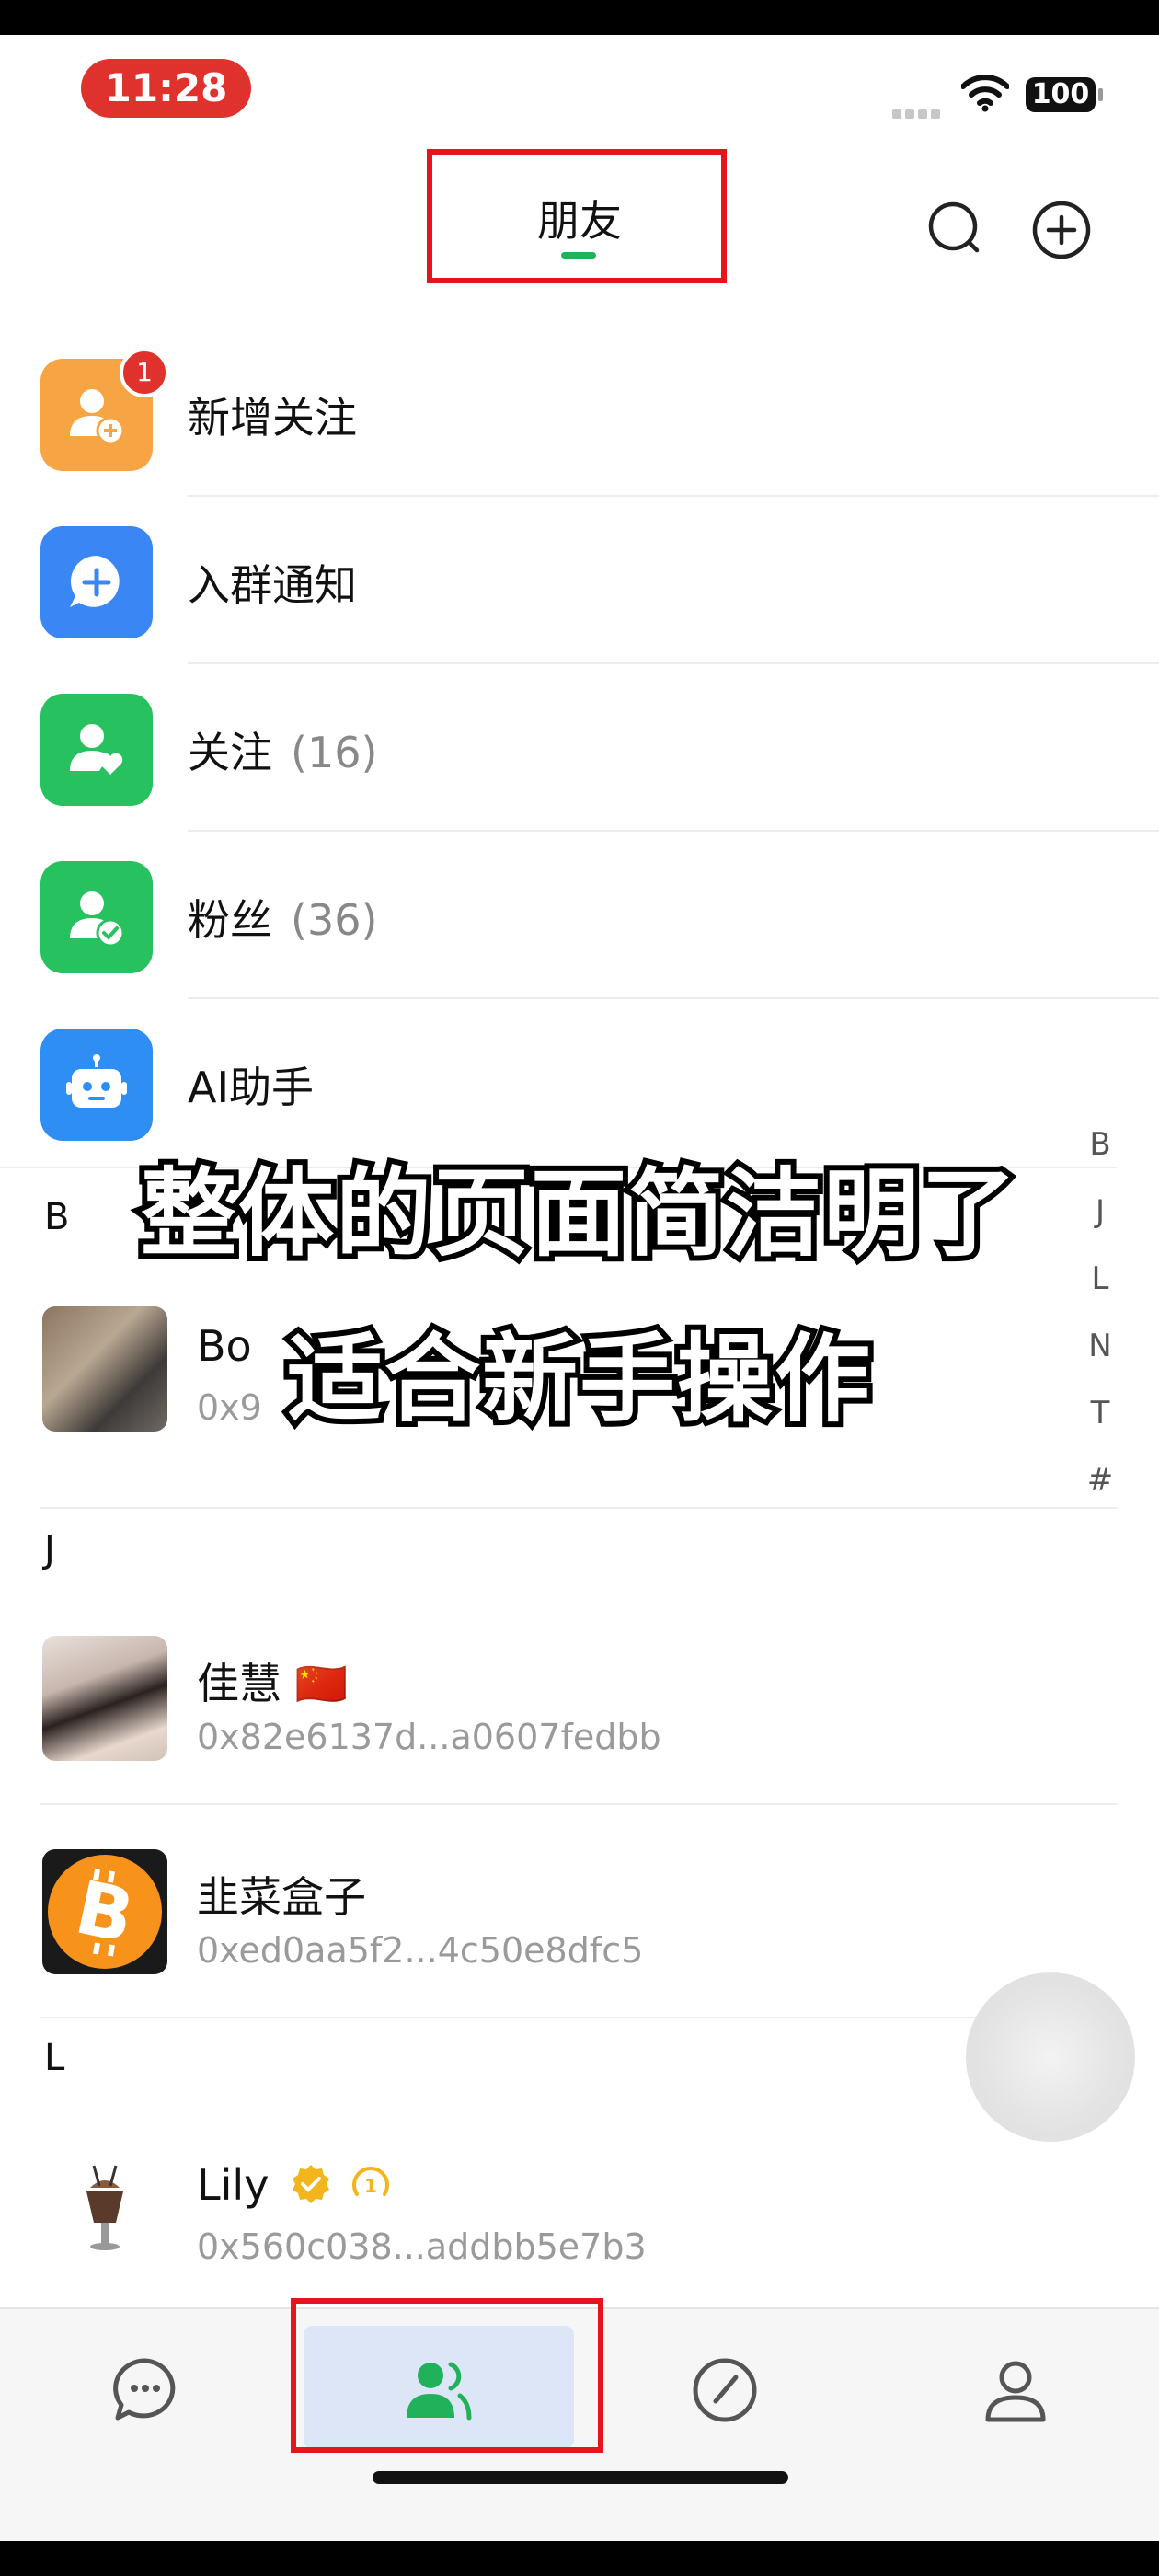 The height and width of the screenshot is (2576, 1159). What do you see at coordinates (1100, 1495) in the screenshot?
I see `index-letter: #` at bounding box center [1100, 1495].